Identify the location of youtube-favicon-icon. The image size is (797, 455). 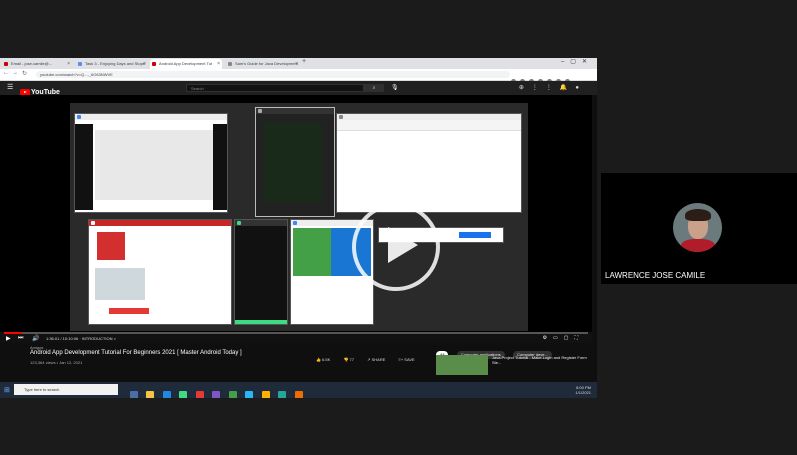
(154, 64).